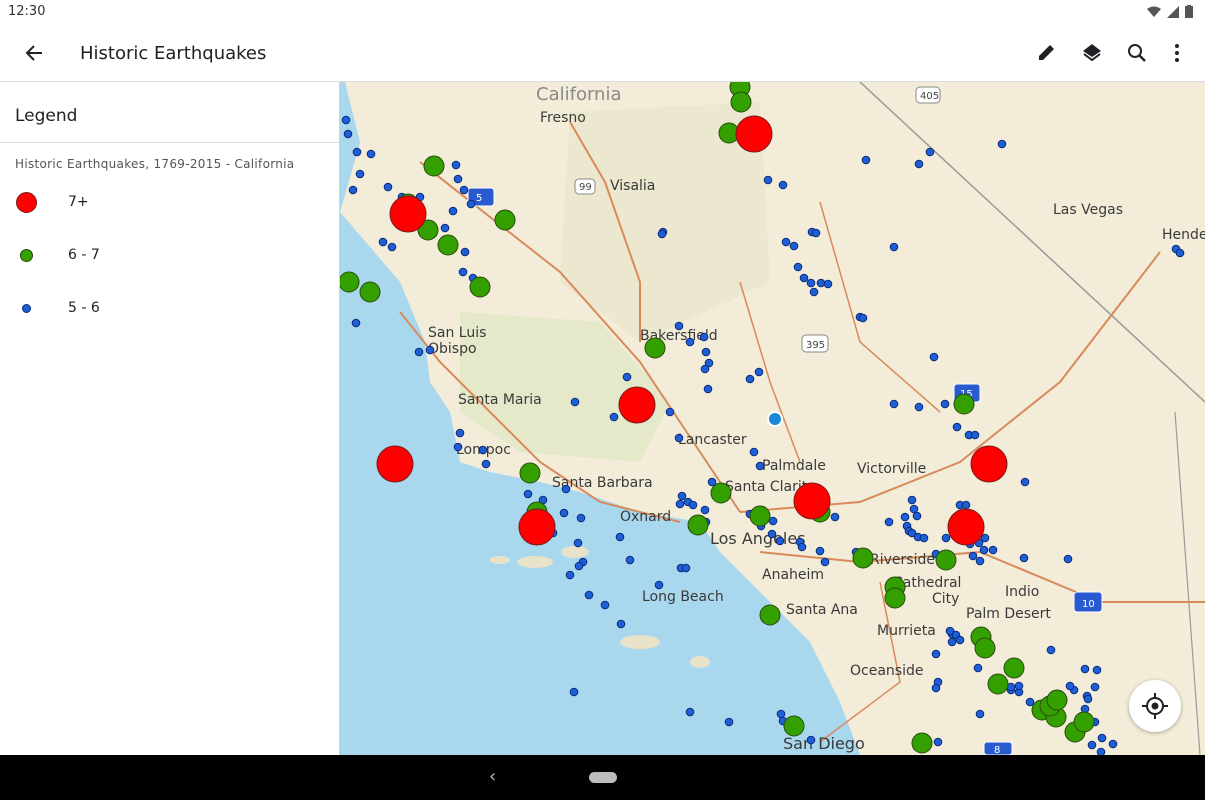  Describe the element at coordinates (1047, 53) in the screenshot. I see `edit-button` at that location.